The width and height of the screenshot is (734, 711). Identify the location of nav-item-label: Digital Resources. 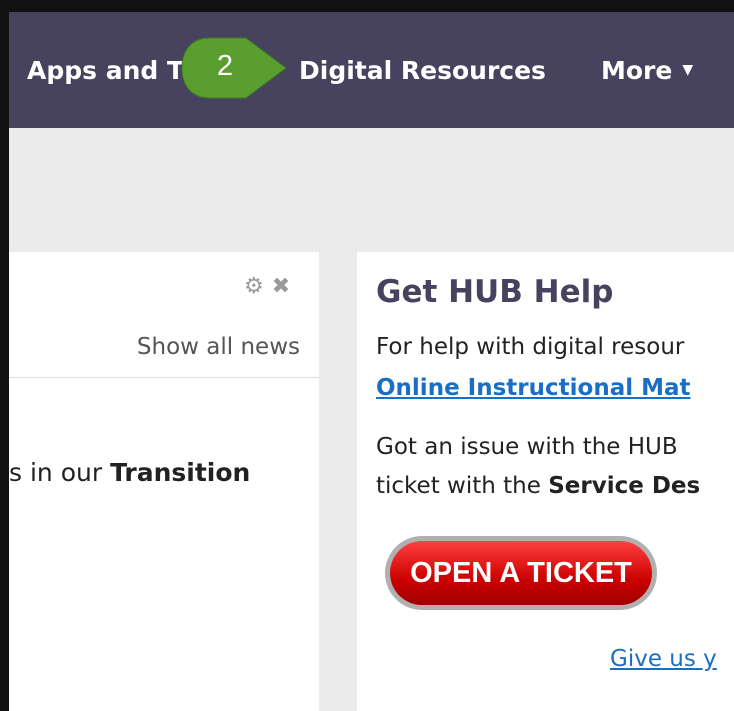
(422, 70).